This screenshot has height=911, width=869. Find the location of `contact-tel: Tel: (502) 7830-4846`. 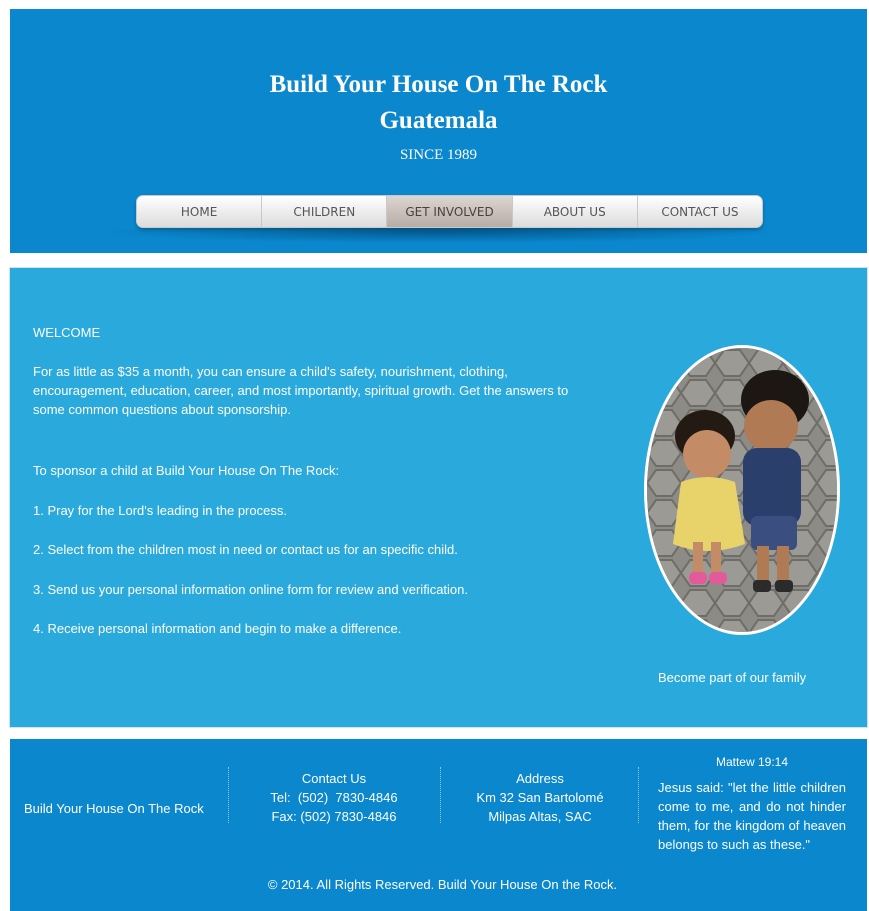

contact-tel: Tel: (502) 7830-4846 is located at coordinates (334, 797).